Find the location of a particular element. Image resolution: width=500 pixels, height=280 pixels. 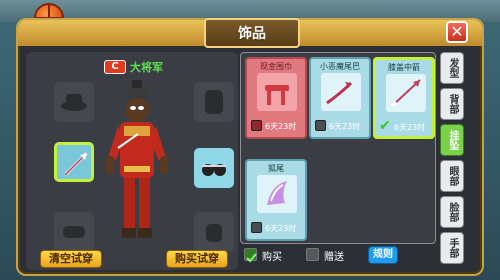

mask-silhouette-icon is located at coordinates (74, 232).